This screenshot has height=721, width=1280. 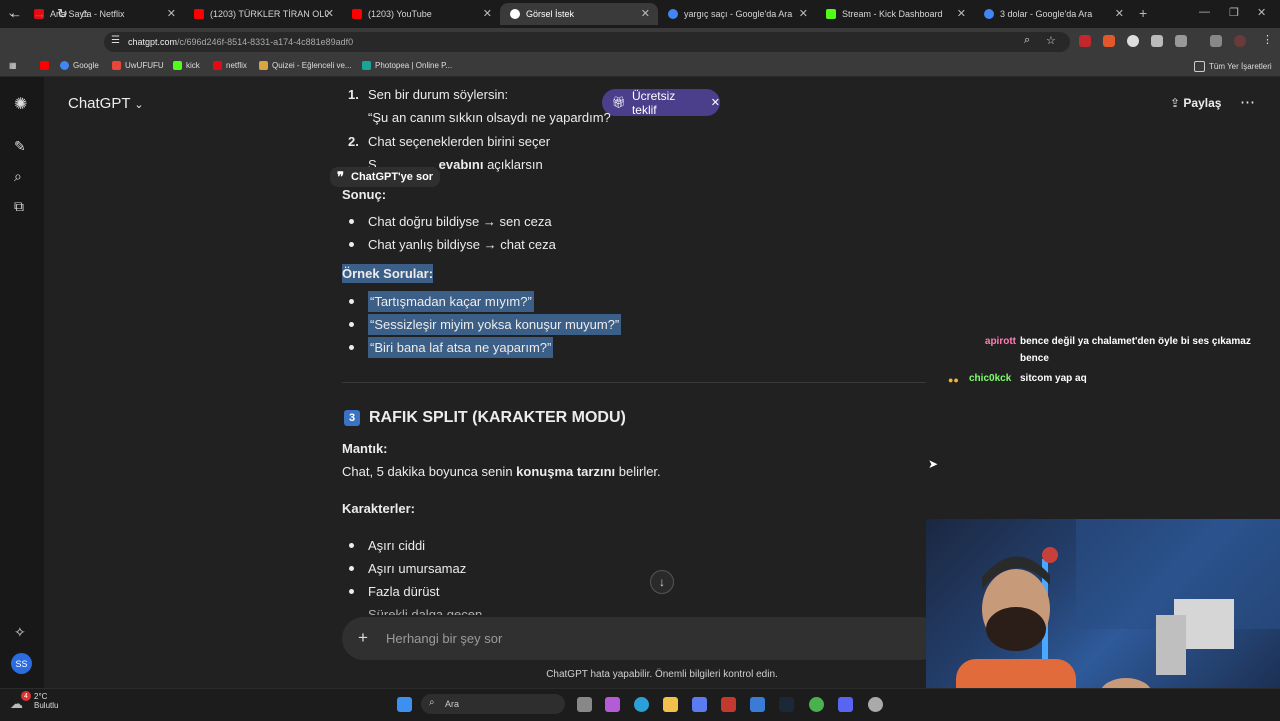 What do you see at coordinates (144, 65) in the screenshot?
I see `bookmark-label: UwUFUFU` at bounding box center [144, 65].